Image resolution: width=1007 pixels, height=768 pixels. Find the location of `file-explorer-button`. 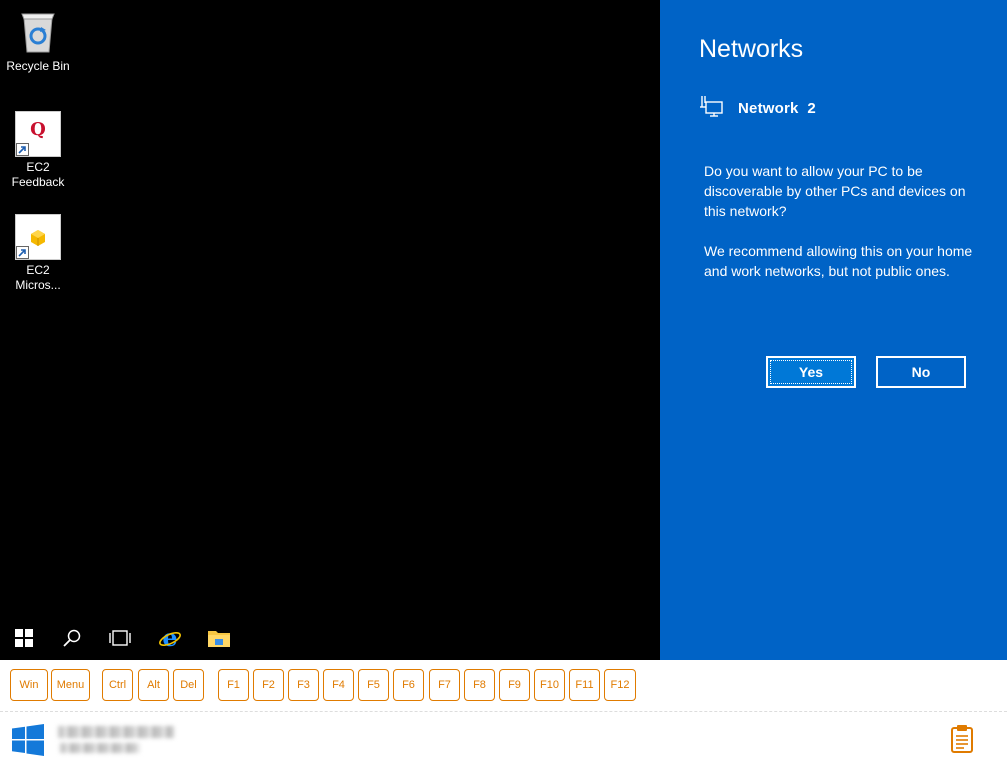

file-explorer-button is located at coordinates (219, 640).